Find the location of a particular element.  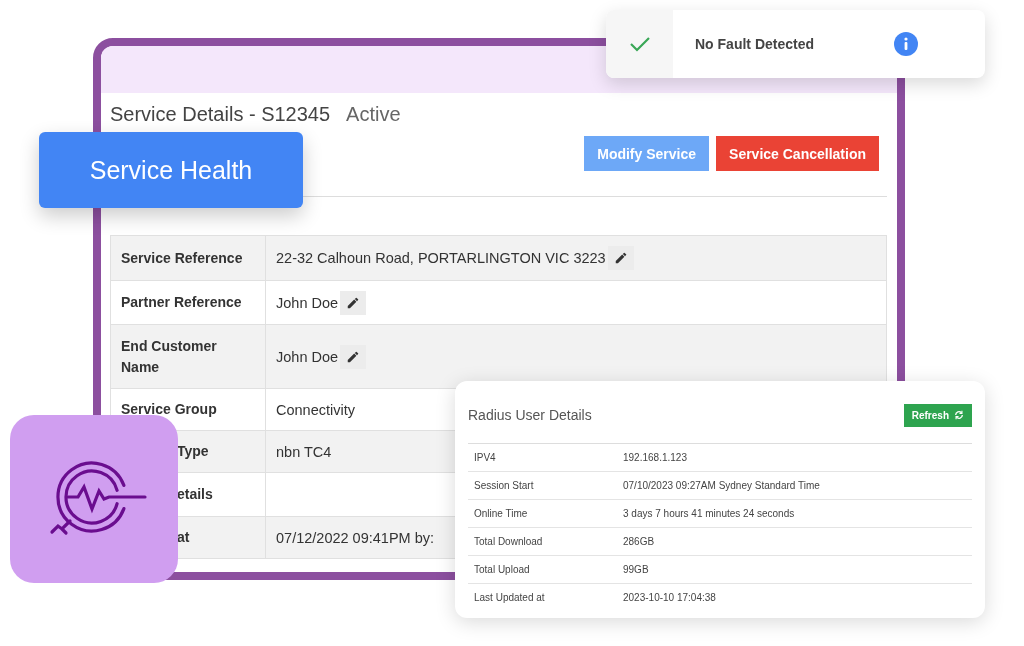

row-value: 07/10/2023 09:27AM Sydney Standard Time is located at coordinates (721, 485).